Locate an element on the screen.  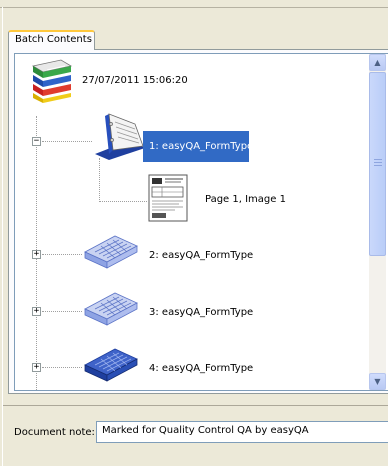
vertical-scrollbar: ▲ ▼ is located at coordinates (377, 222).